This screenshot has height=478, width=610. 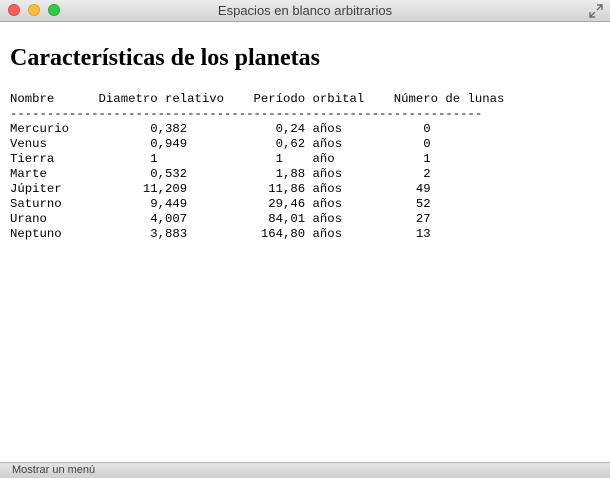 I want to click on table-row: Neptuno 3,883 164,80 años 13, so click(x=220, y=234).